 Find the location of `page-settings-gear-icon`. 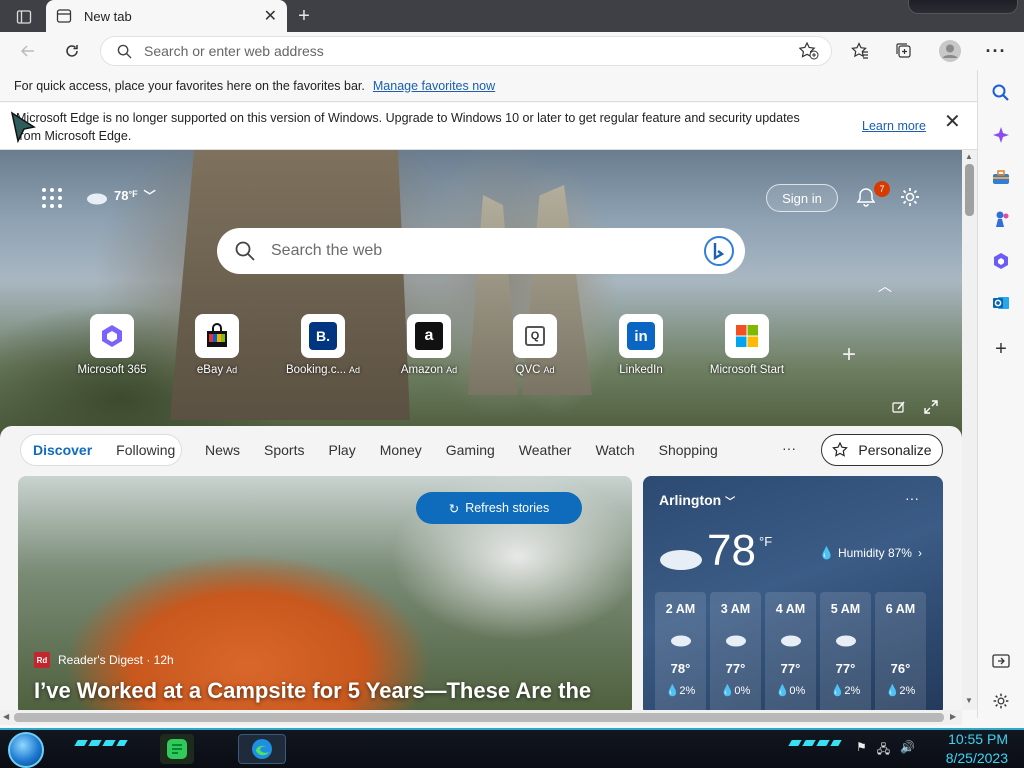

page-settings-gear-icon is located at coordinates (910, 197).